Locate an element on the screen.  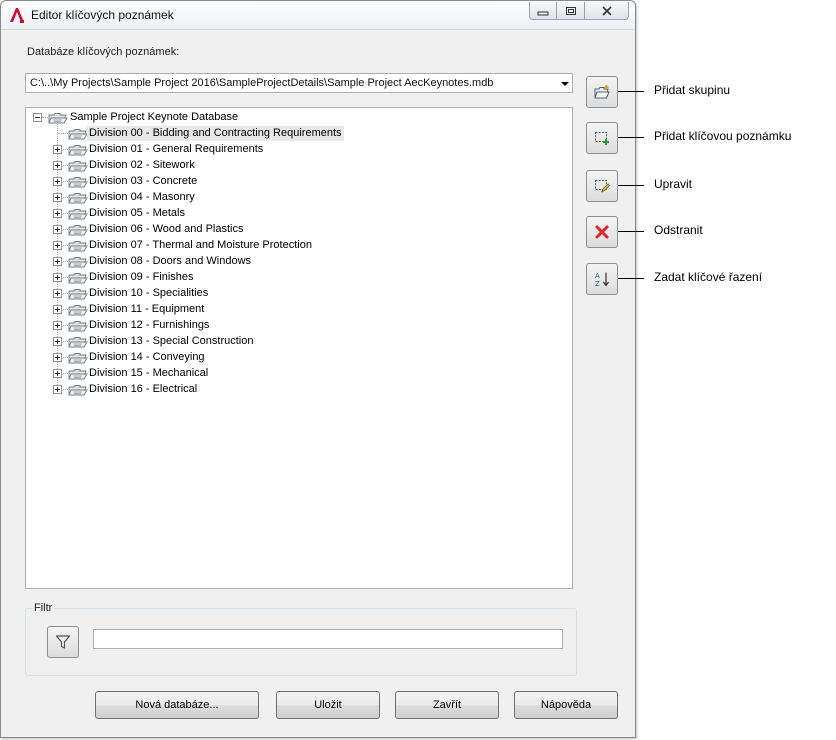
tree-item-label: Division 03 - Concrete is located at coordinates (143, 181).